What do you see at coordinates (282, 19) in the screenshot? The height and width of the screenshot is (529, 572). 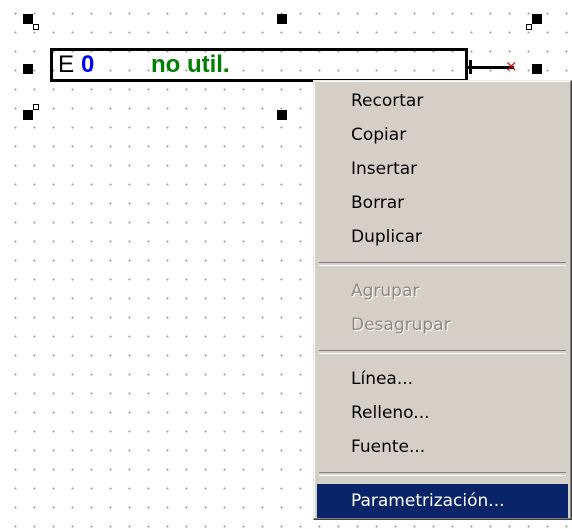 I see `resize-handle-top` at bounding box center [282, 19].